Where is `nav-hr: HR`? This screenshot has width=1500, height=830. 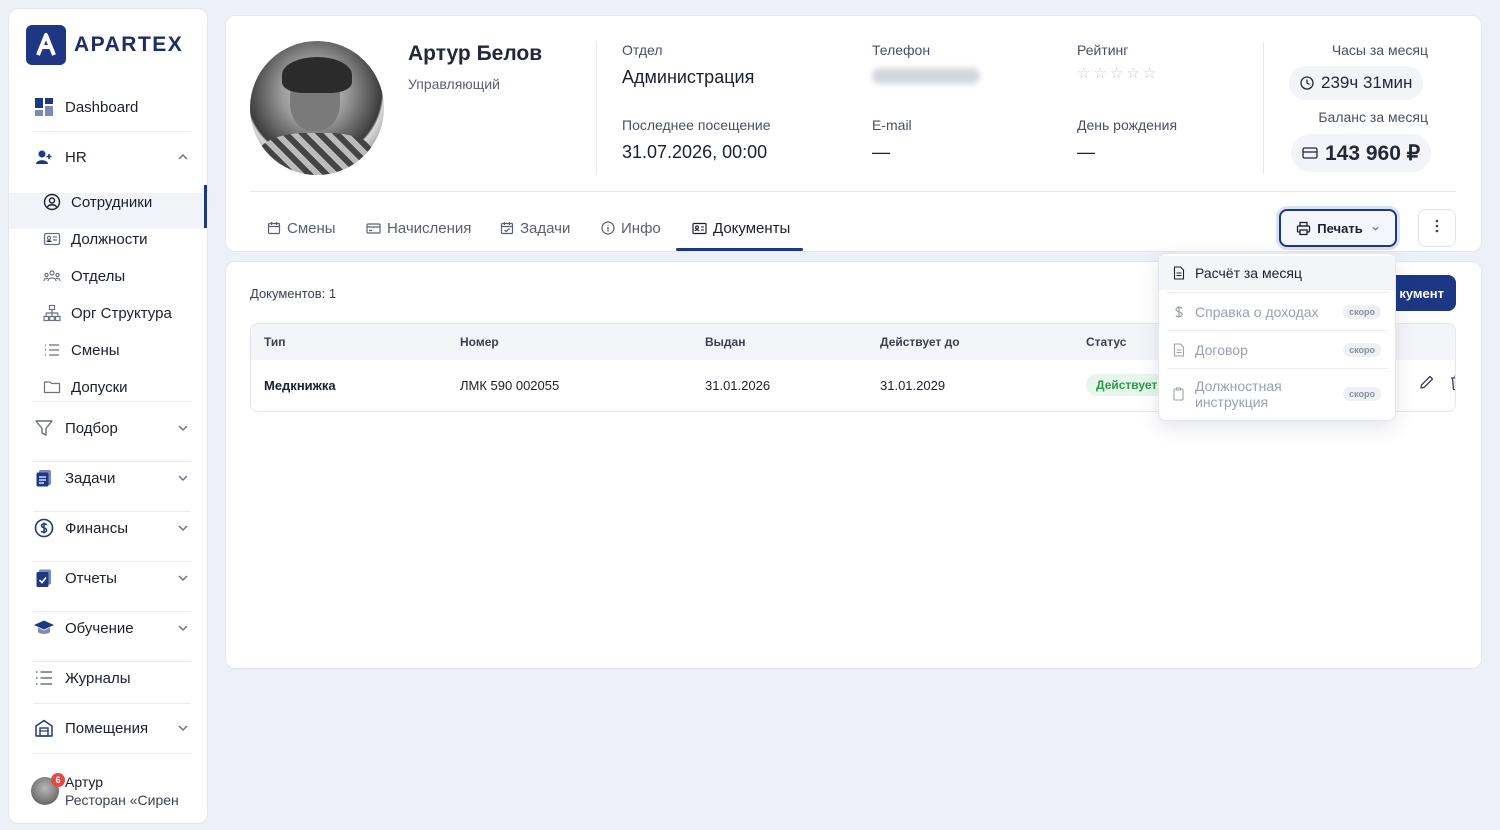
nav-hr: HR is located at coordinates (113, 157).